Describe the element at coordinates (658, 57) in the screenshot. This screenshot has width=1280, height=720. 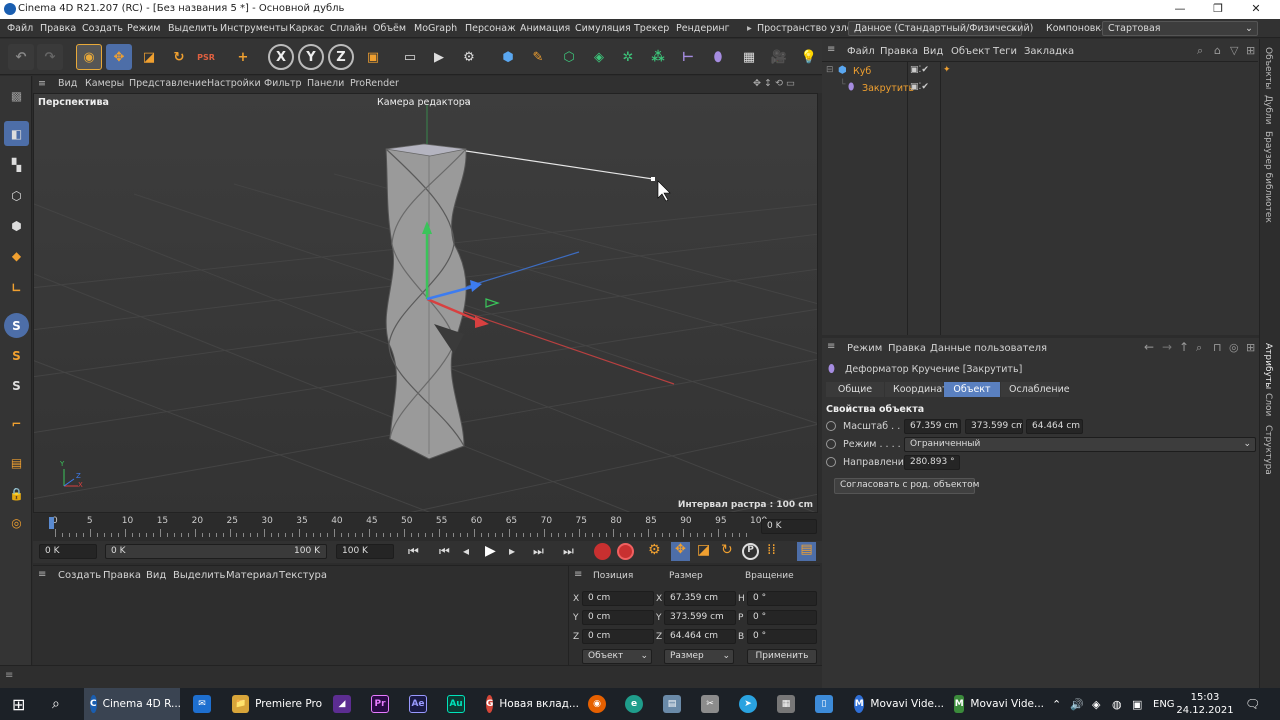
I see `mograph-cluster-icon: ⁂` at that location.